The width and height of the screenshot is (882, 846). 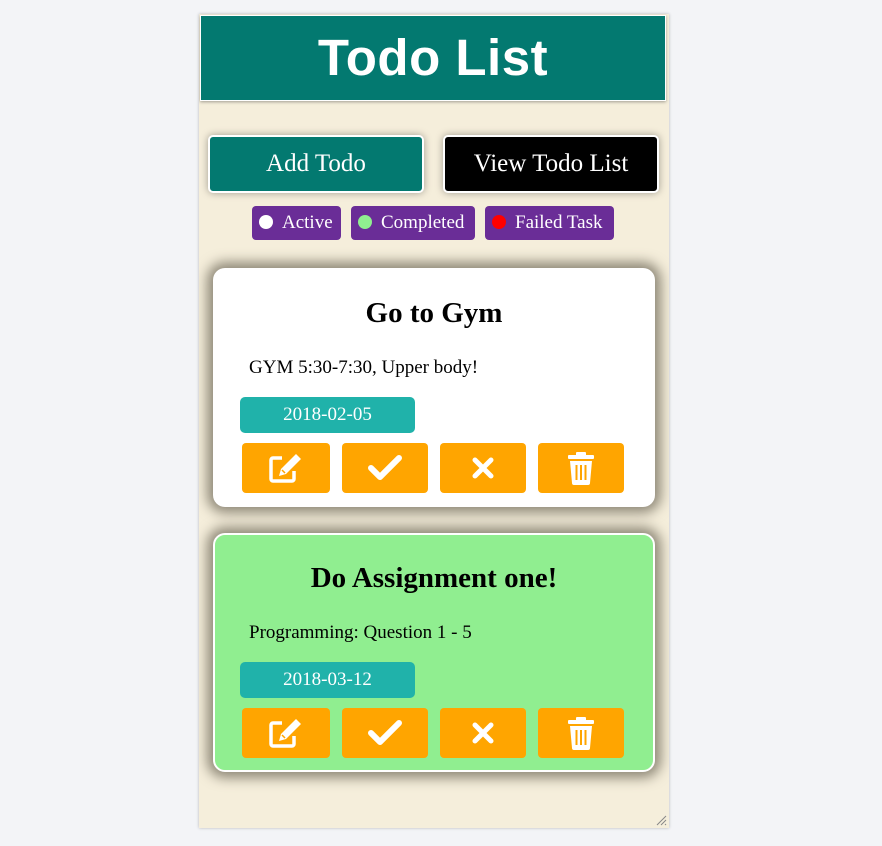 What do you see at coordinates (559, 222) in the screenshot?
I see `legend-label: Failed Task` at bounding box center [559, 222].